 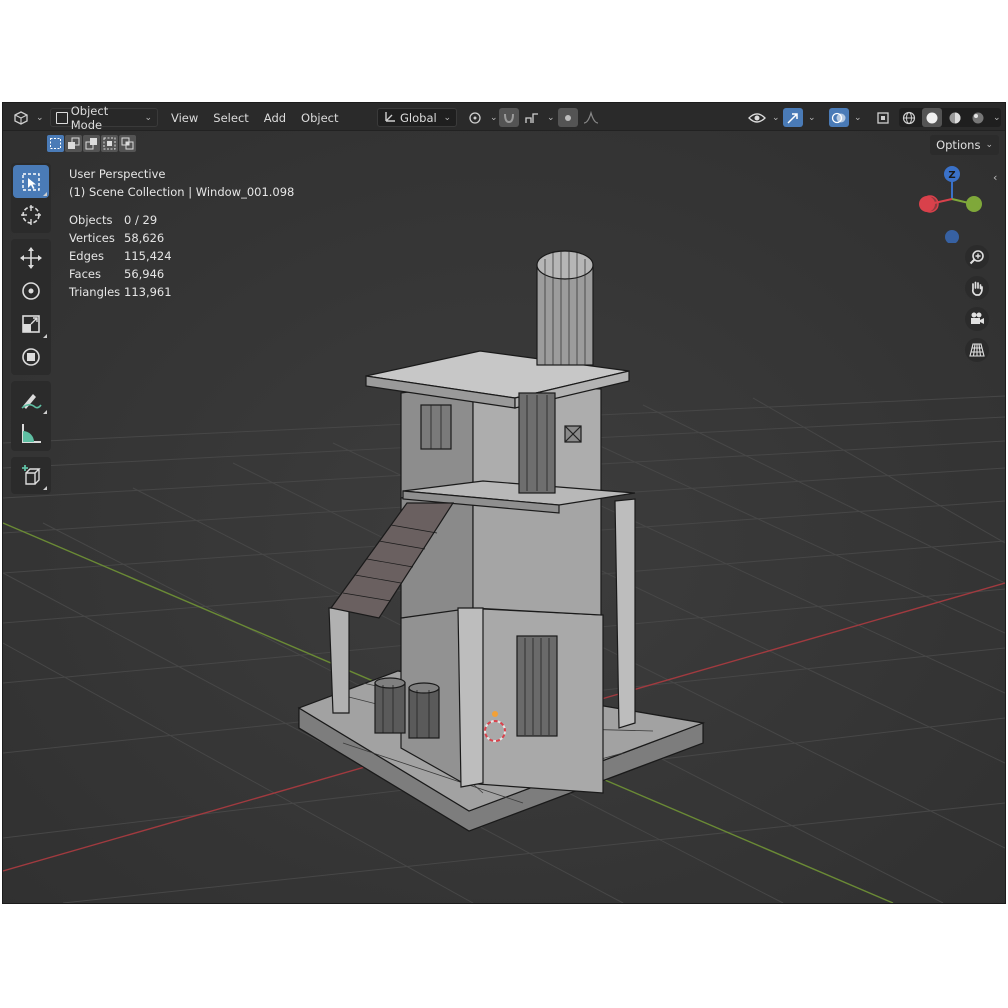 I want to click on pan-button, so click(x=977, y=288).